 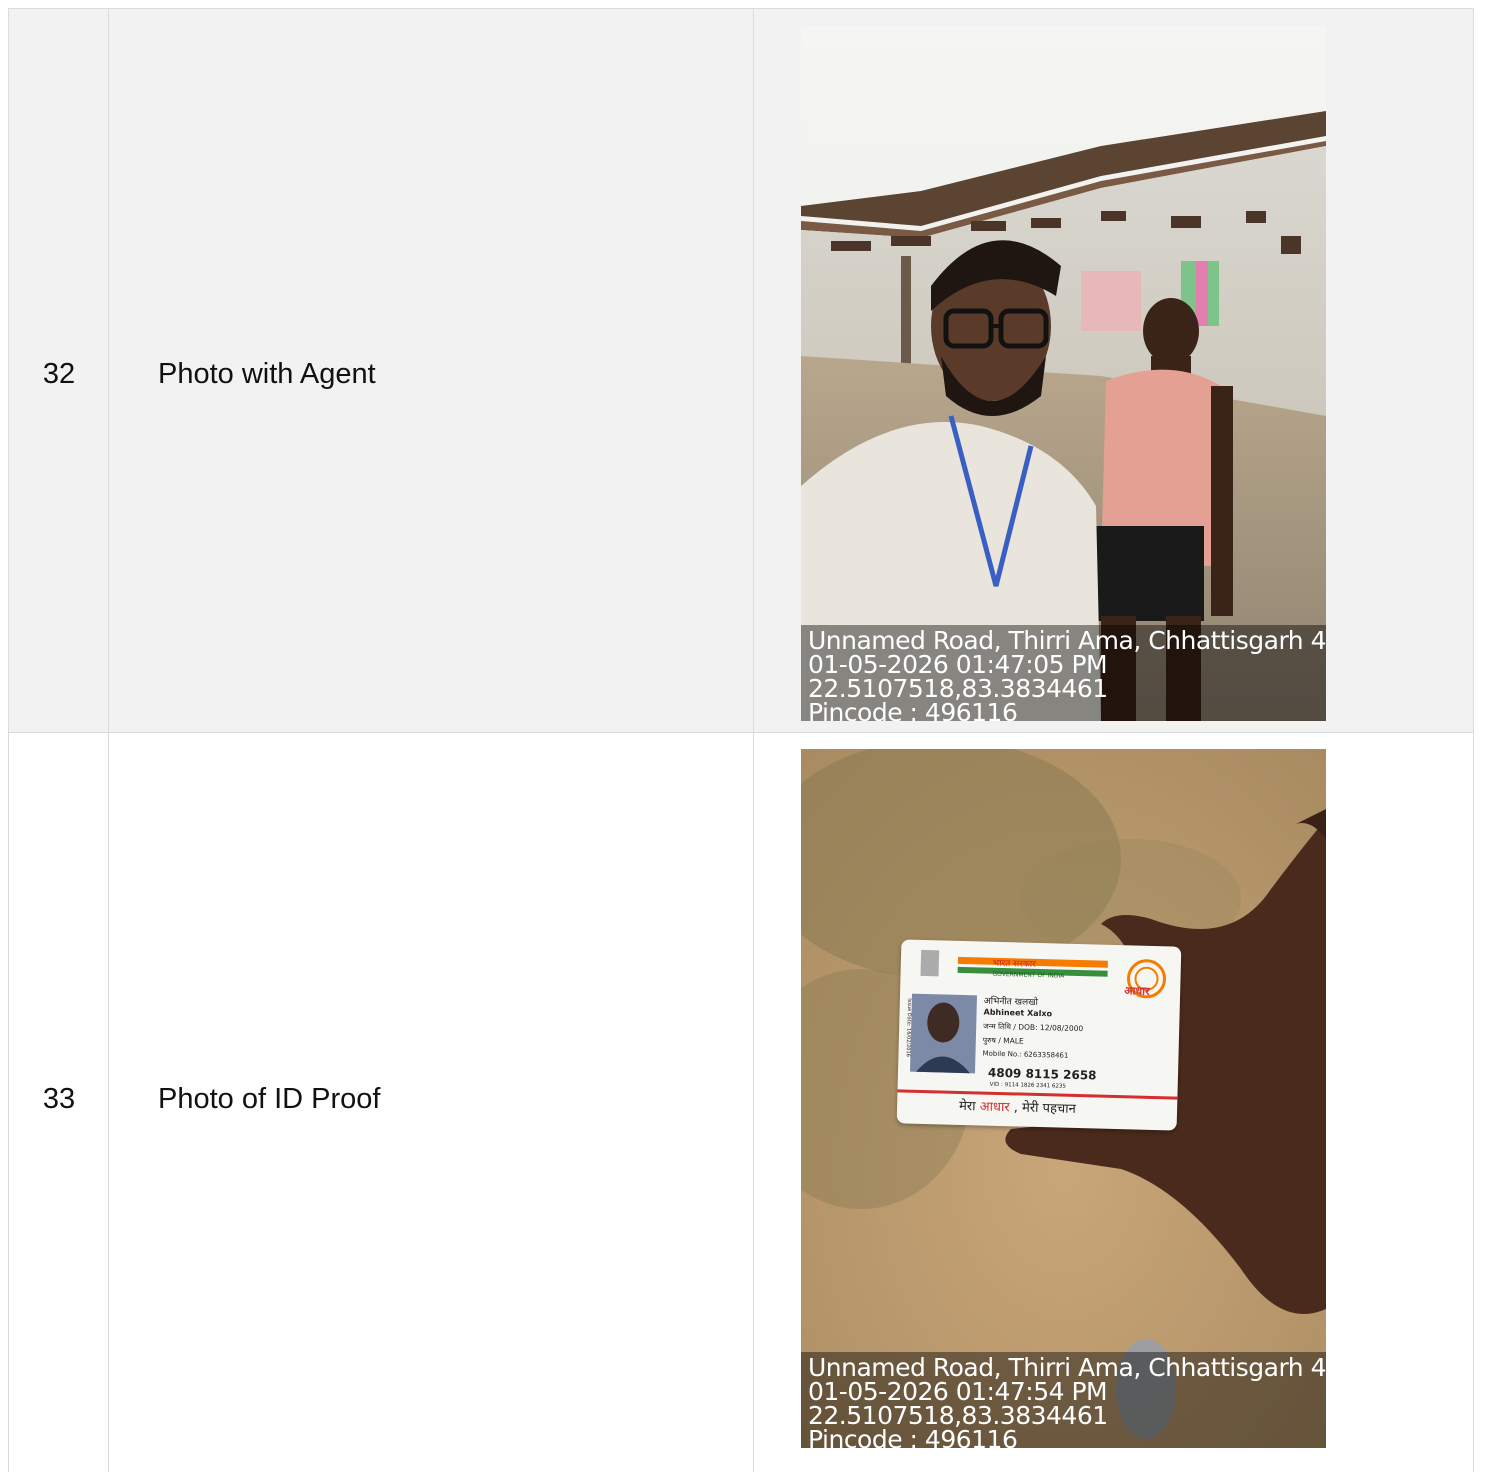 I want to click on tagline-highlight: आधार, so click(x=994, y=1107).